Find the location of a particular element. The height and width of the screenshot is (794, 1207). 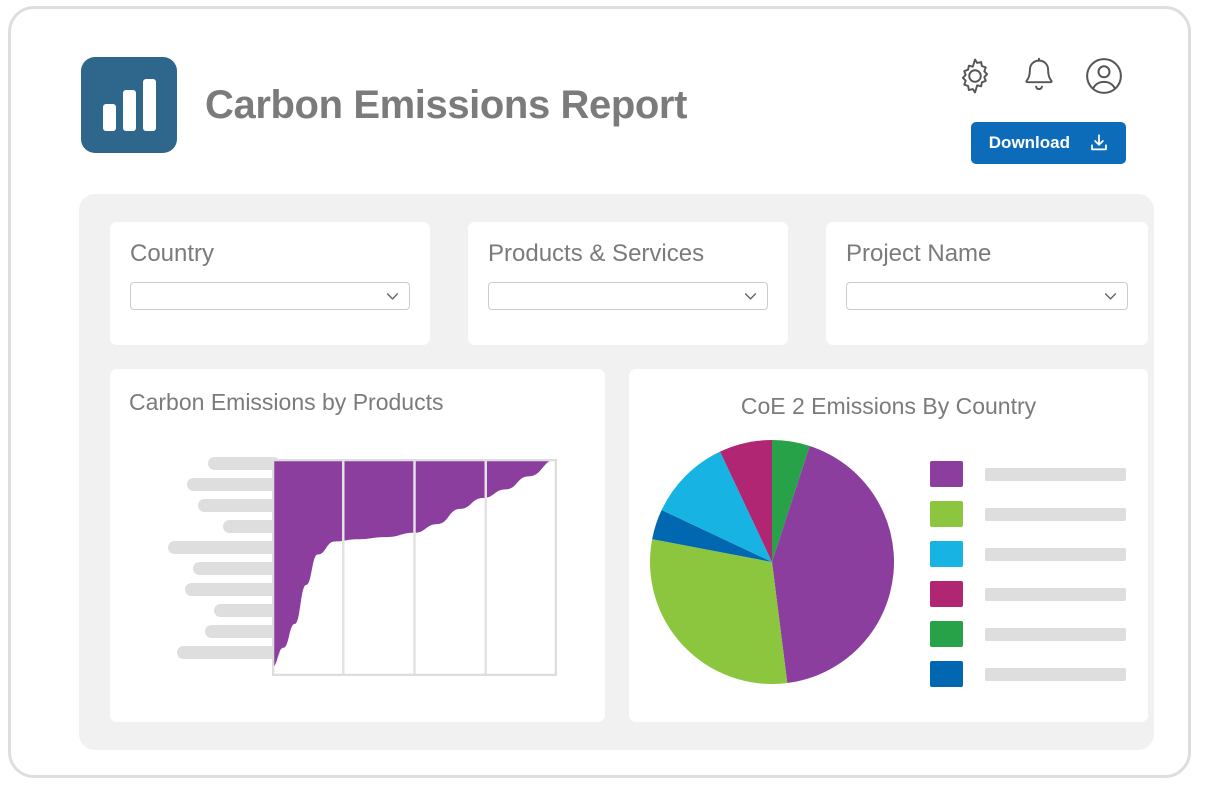

bell-icon is located at coordinates (1039, 76).